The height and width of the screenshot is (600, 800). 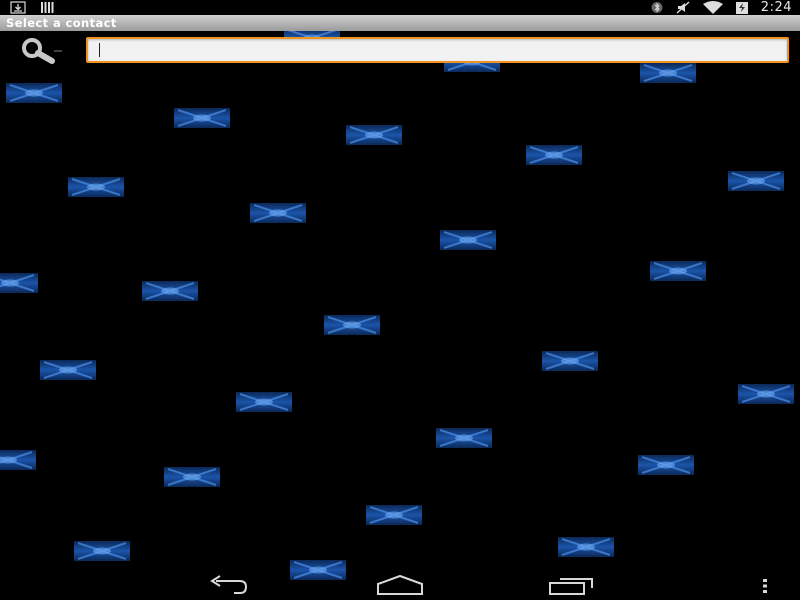 I want to click on download-icon, so click(x=18, y=7).